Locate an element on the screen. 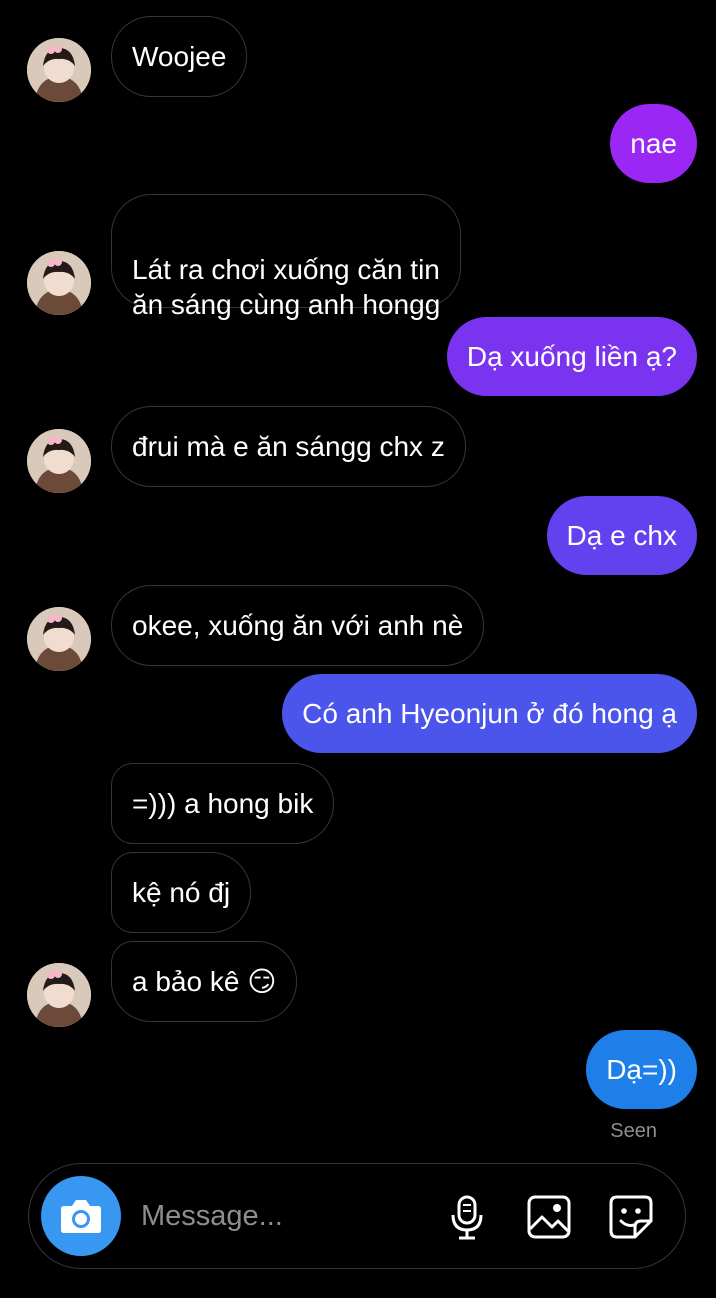 Image resolution: width=716 pixels, height=1298 pixels. message-bubble: kệ nó đj is located at coordinates (181, 892).